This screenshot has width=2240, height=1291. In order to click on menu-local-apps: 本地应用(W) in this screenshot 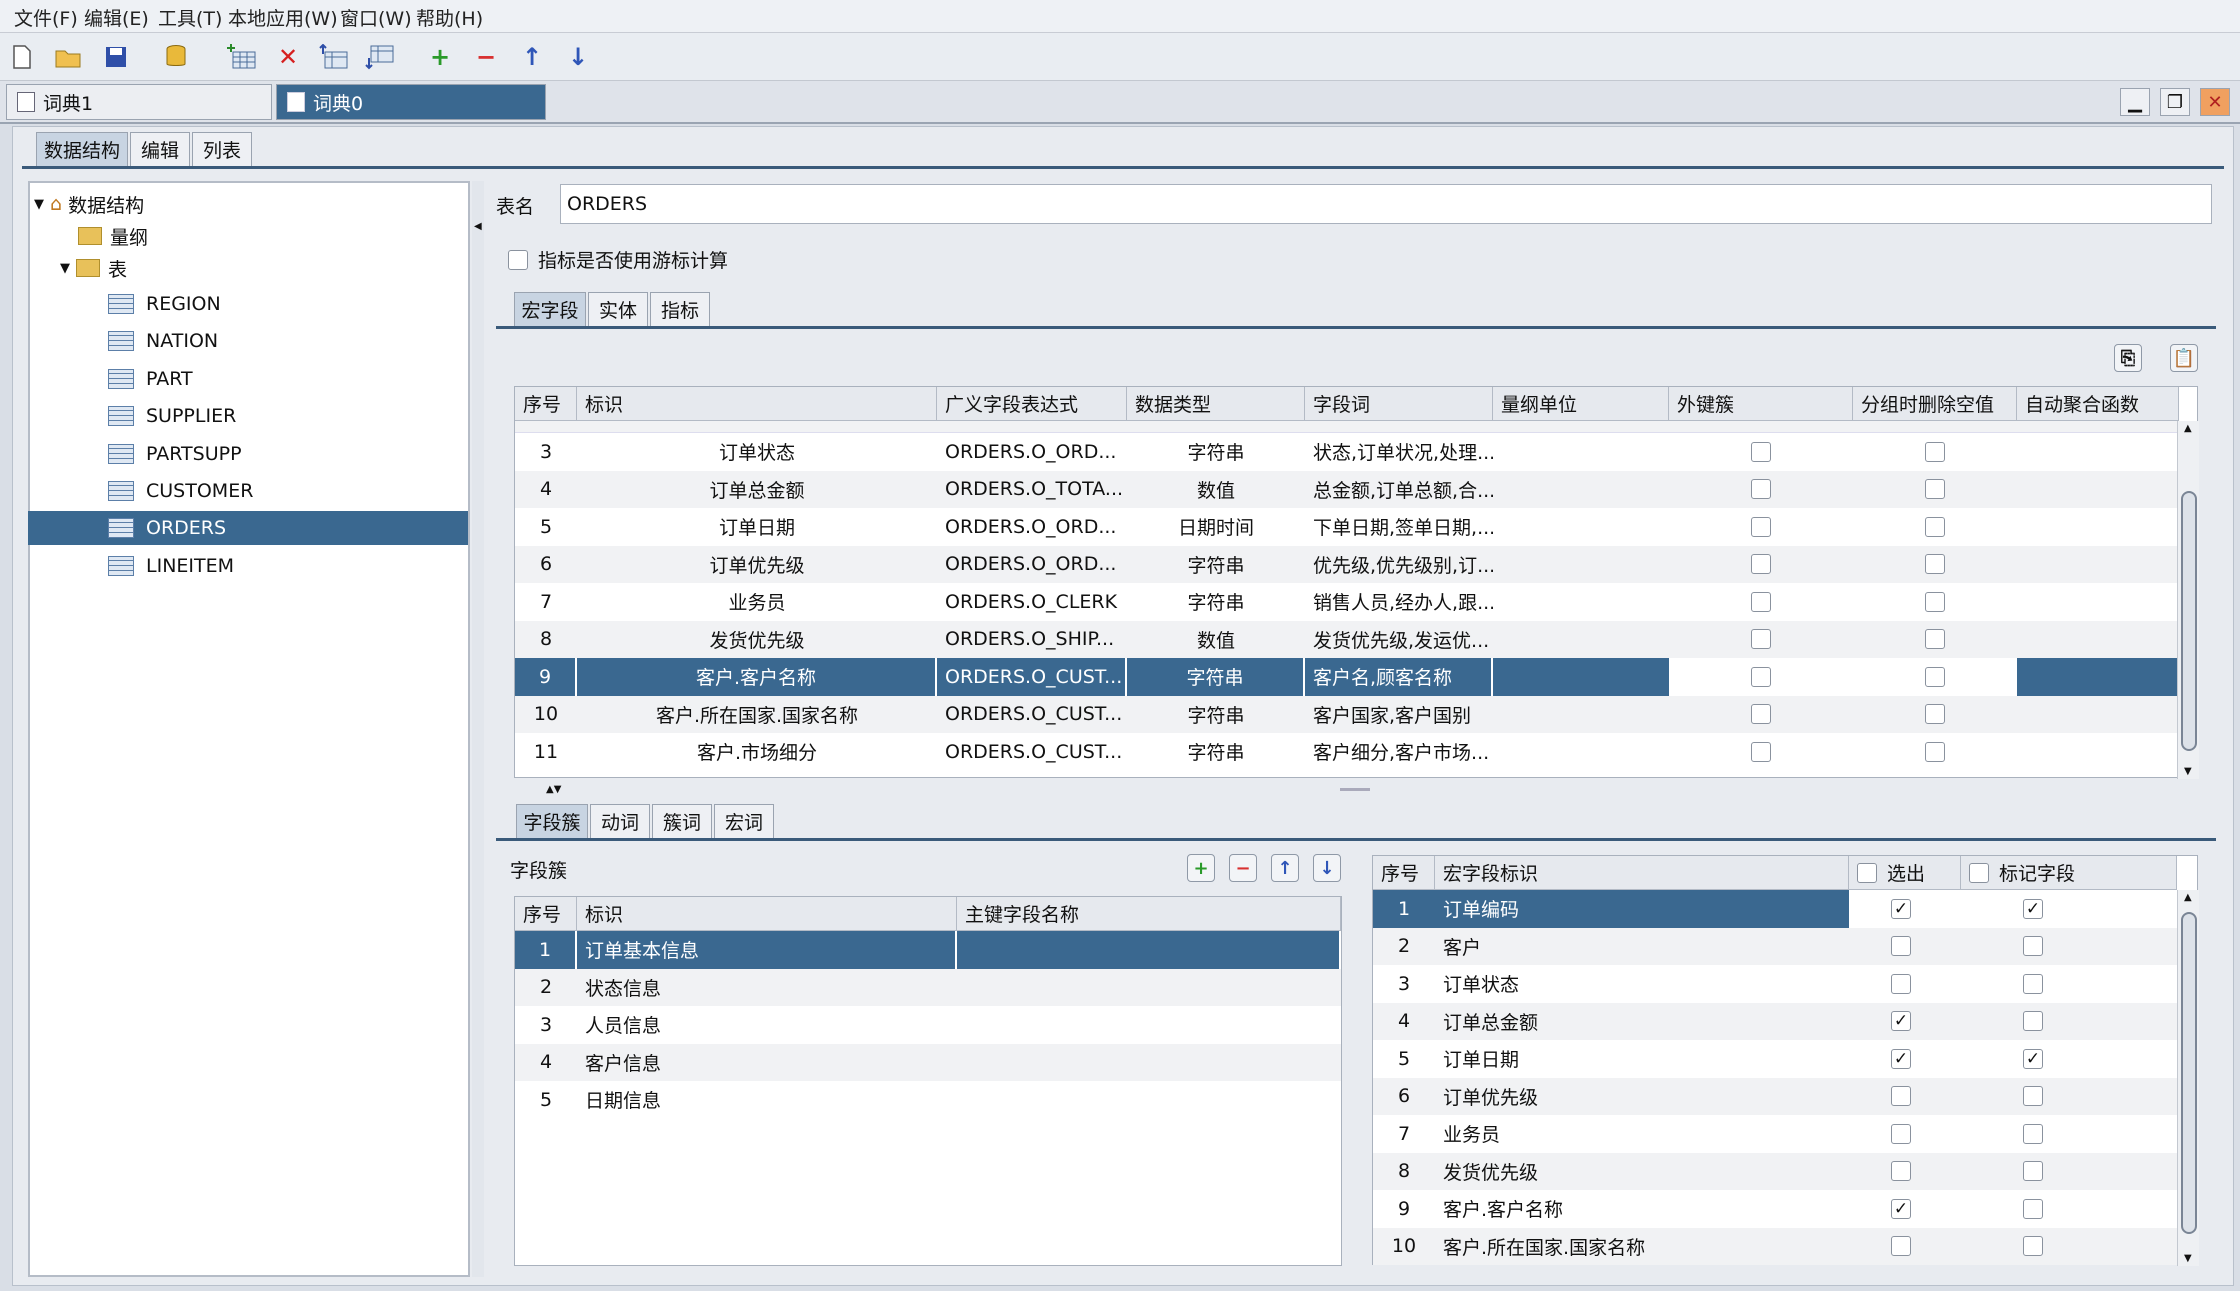, I will do `click(283, 17)`.